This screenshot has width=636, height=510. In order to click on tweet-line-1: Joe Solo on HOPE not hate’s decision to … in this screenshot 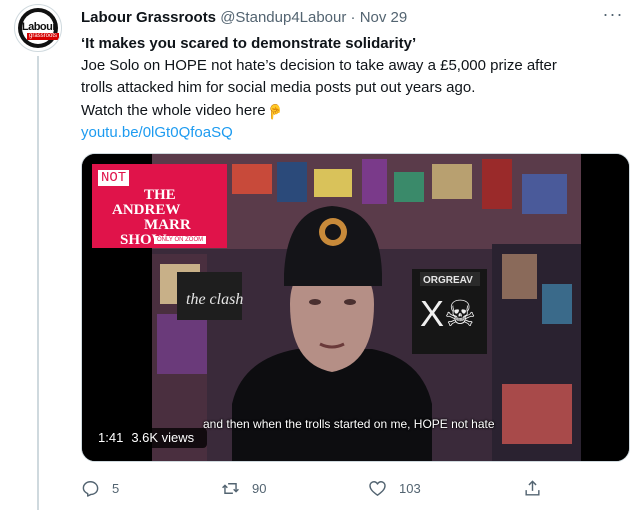, I will do `click(319, 65)`.